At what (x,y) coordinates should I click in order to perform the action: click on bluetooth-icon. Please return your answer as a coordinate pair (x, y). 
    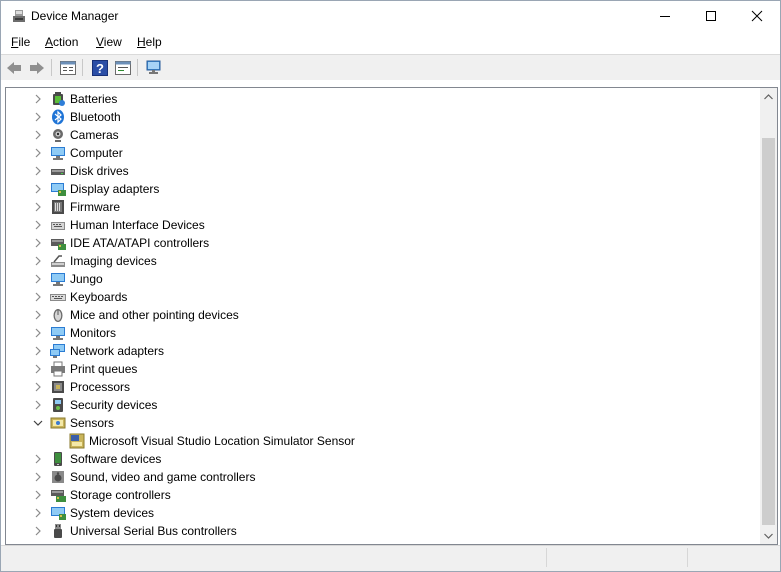
    Looking at the image, I should click on (58, 117).